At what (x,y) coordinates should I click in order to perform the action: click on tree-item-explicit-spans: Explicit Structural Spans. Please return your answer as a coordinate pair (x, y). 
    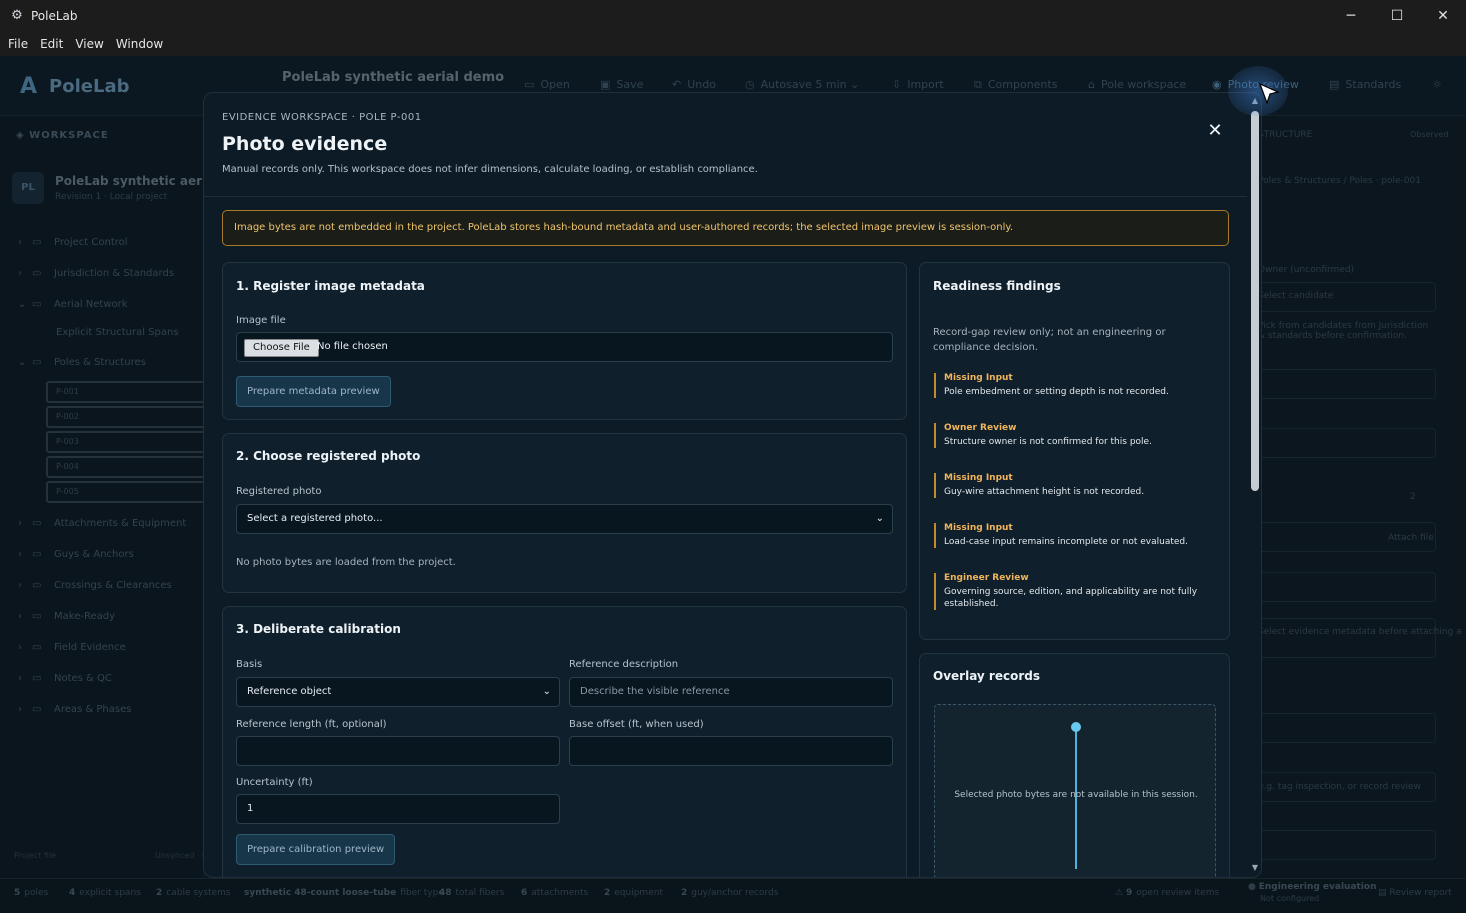
    Looking at the image, I should click on (117, 332).